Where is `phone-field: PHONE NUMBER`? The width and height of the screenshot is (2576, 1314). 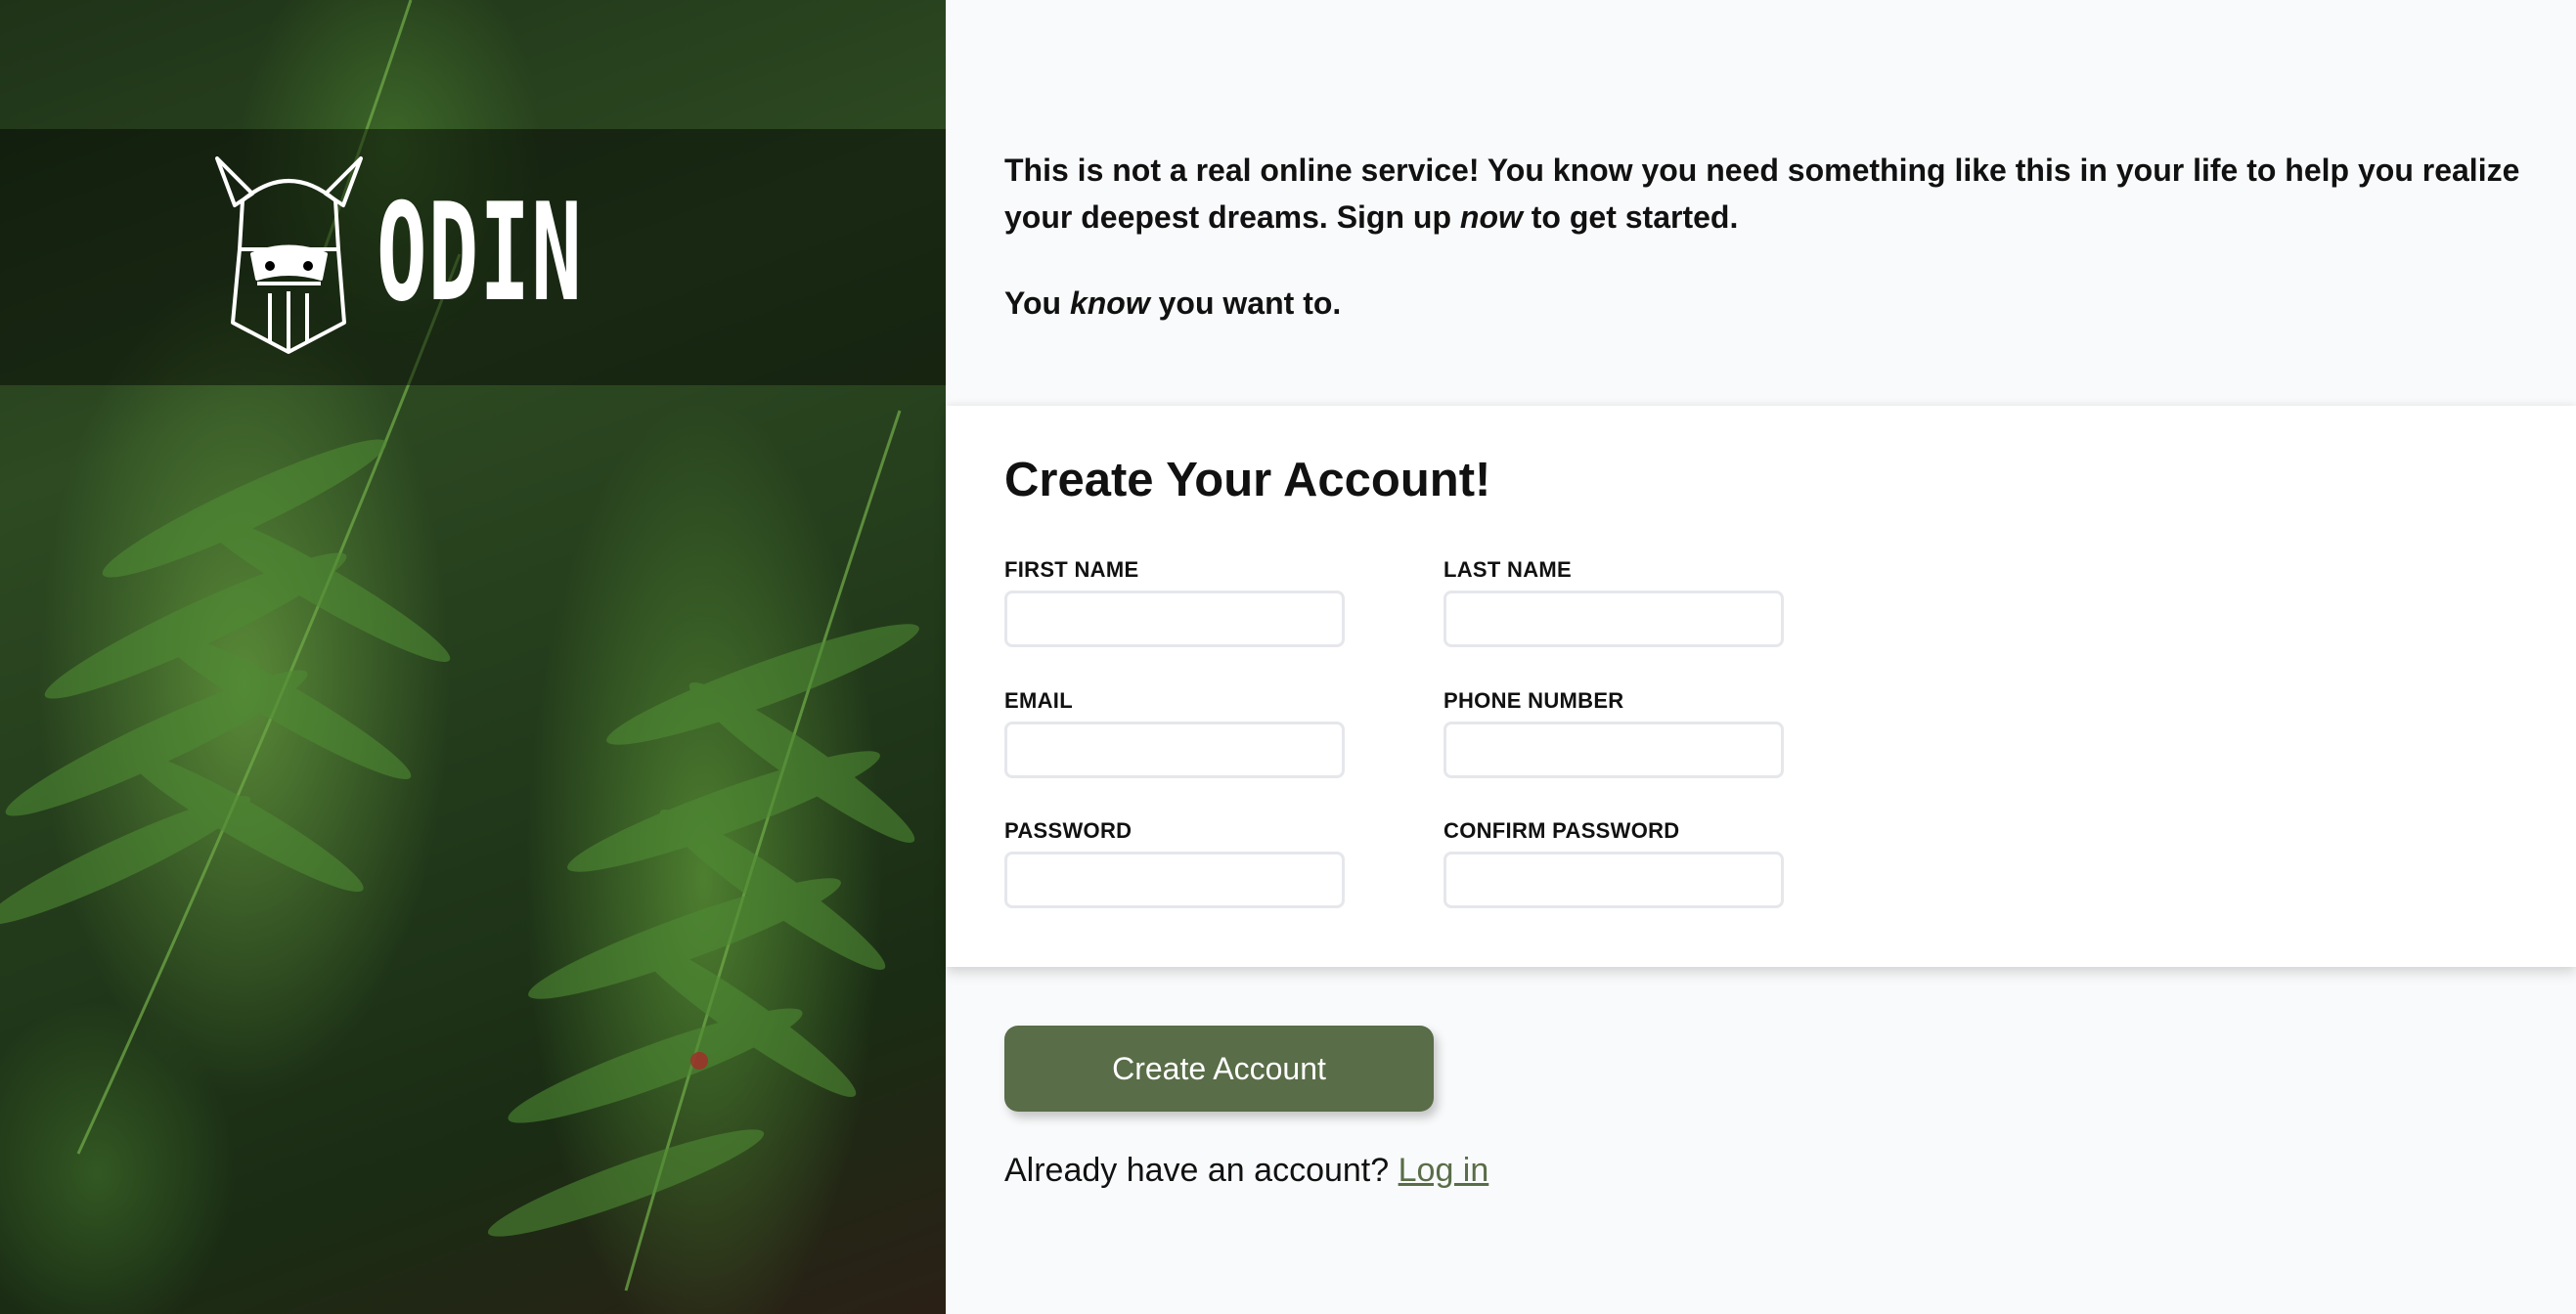 phone-field: PHONE NUMBER is located at coordinates (1613, 733).